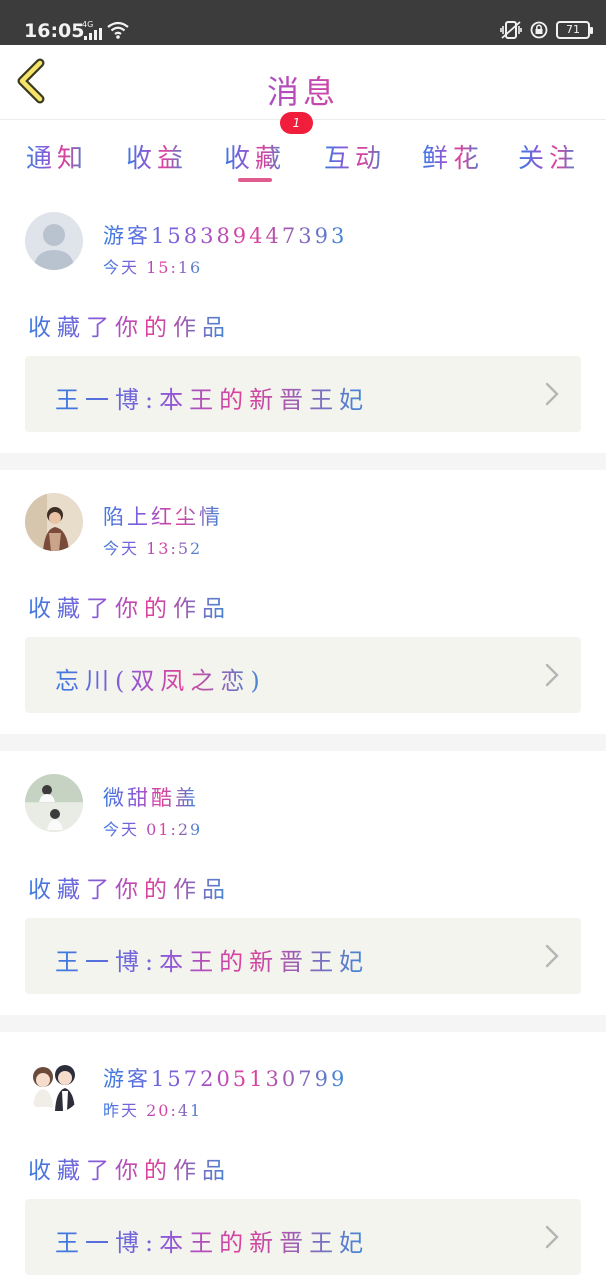  I want to click on battery-icon: 71, so click(574, 30).